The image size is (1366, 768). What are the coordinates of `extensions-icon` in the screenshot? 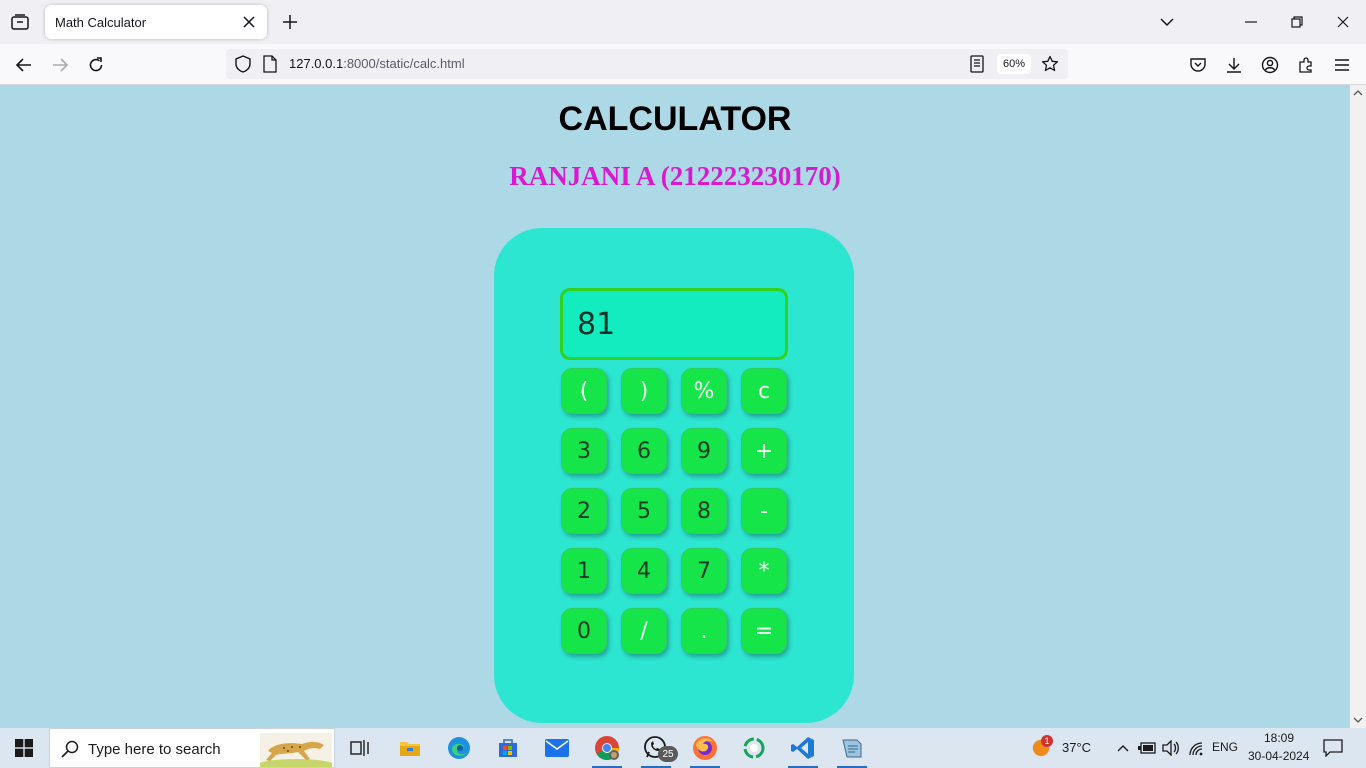 It's located at (1306, 65).